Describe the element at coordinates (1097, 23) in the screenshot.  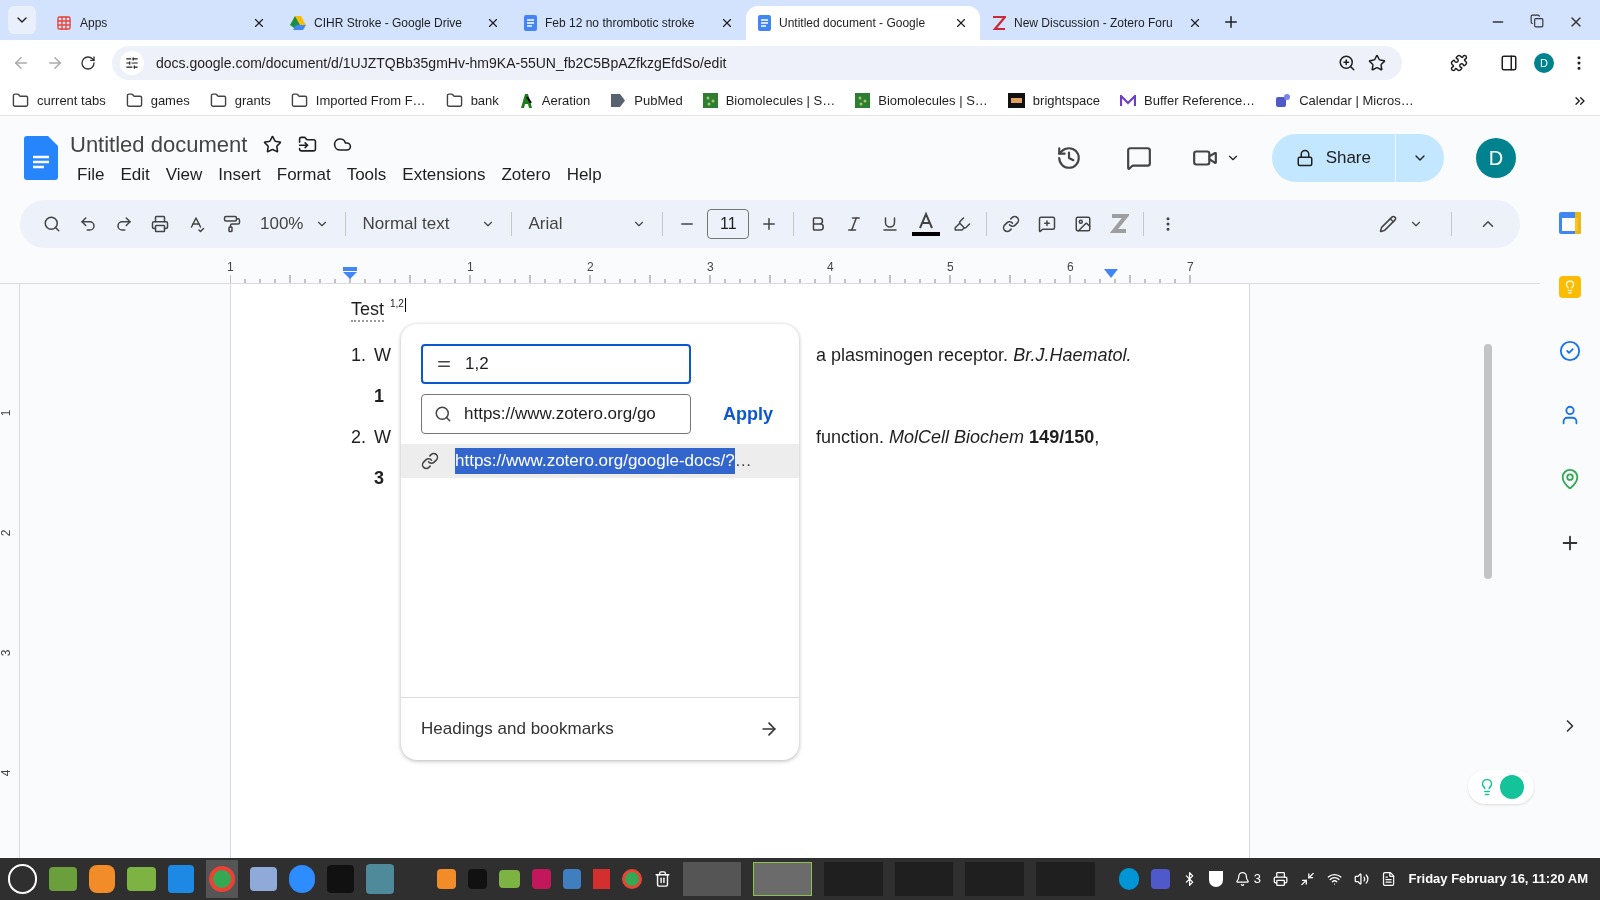
I see `browser-tab: New Discussion - Zotero Foru` at that location.